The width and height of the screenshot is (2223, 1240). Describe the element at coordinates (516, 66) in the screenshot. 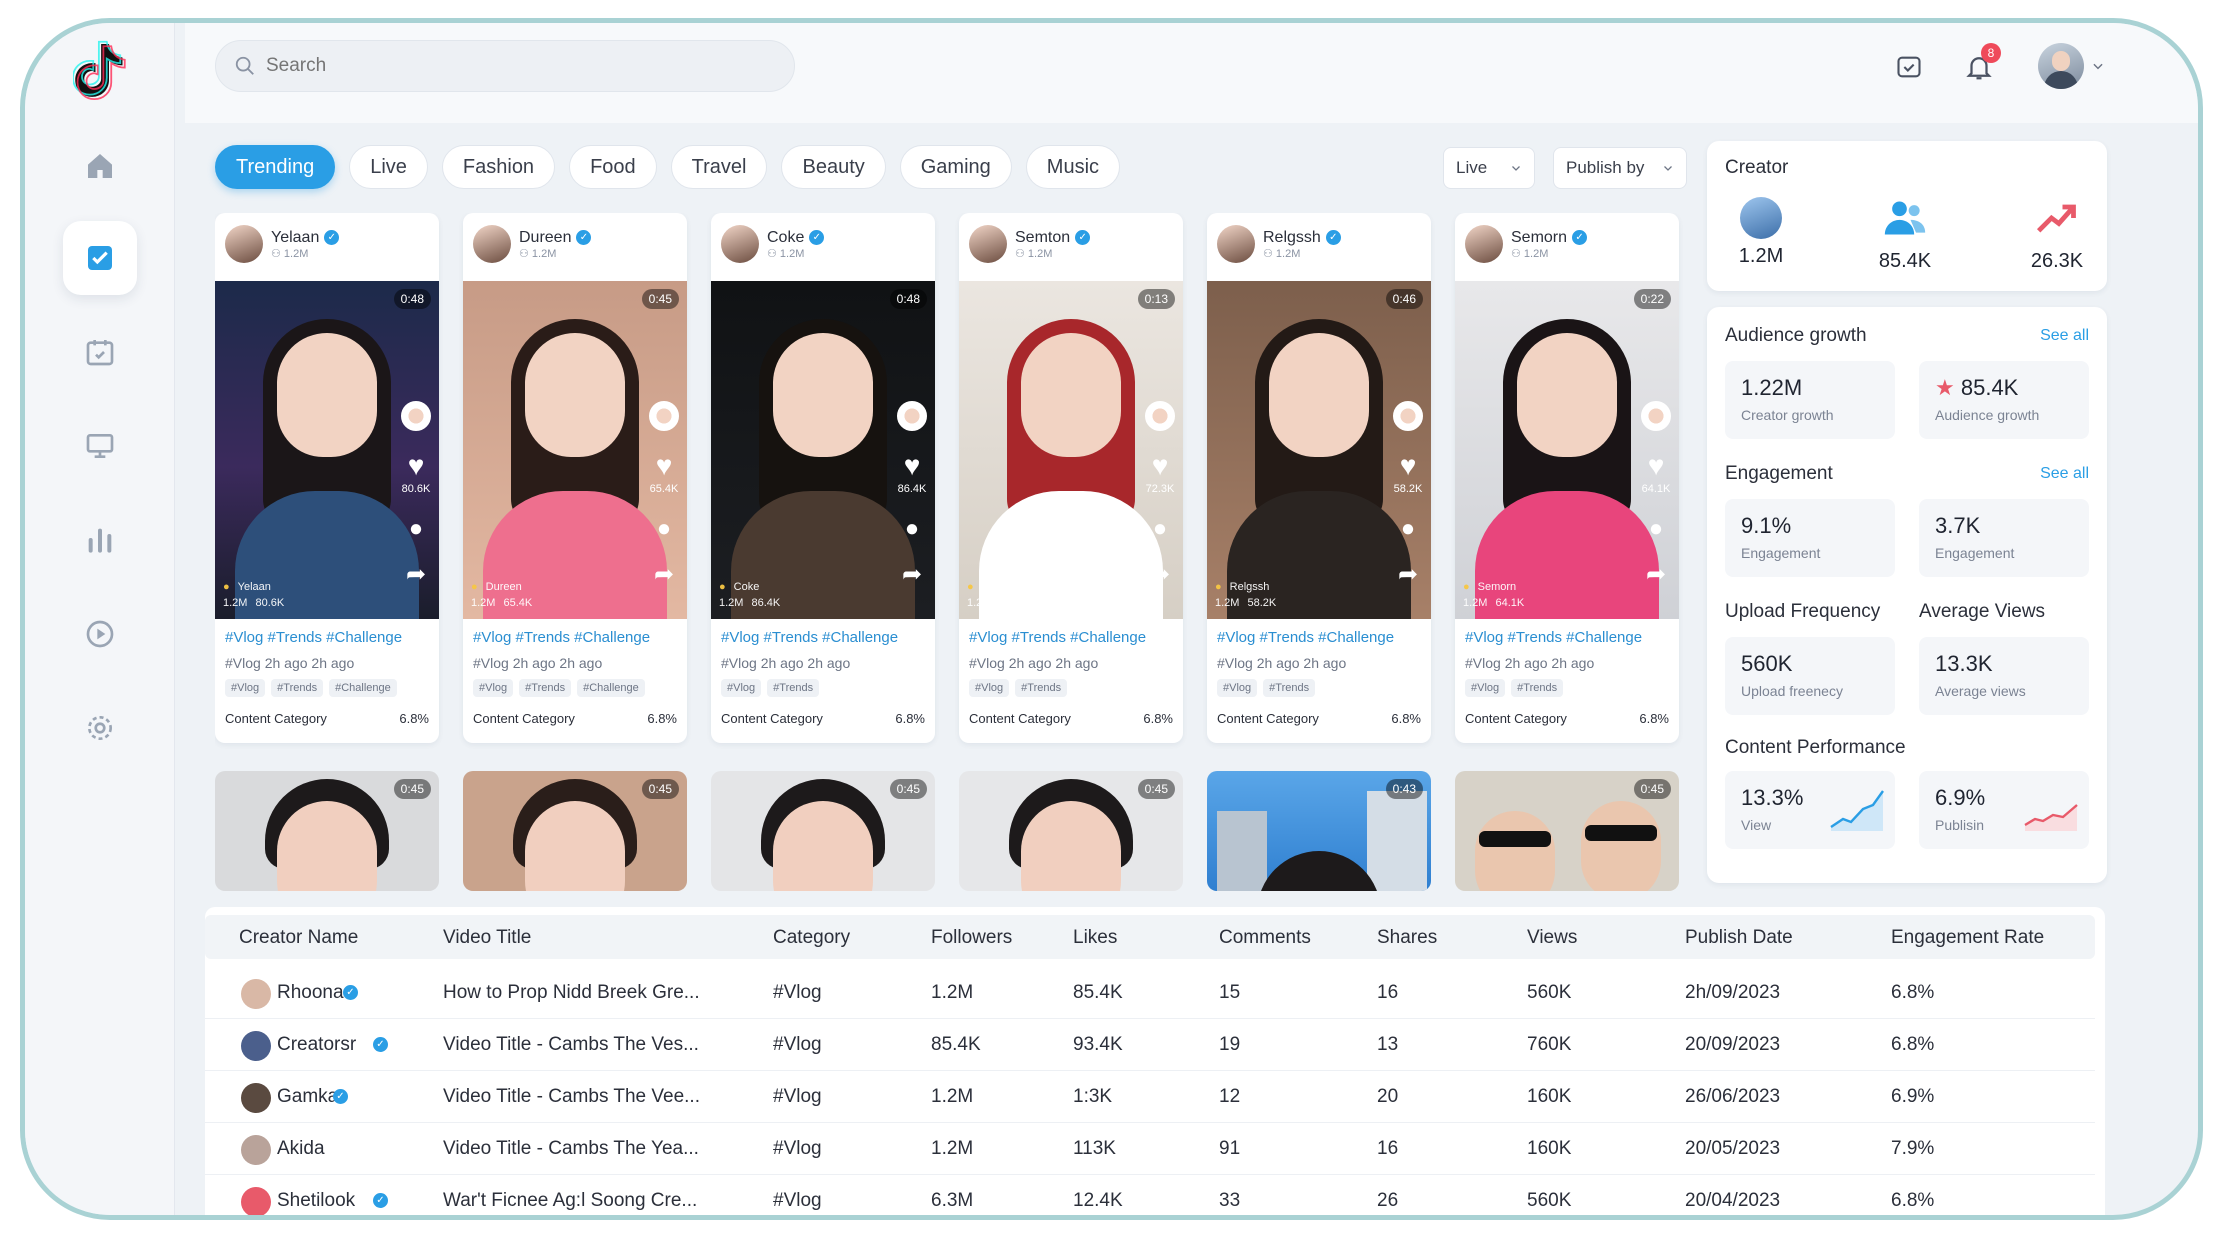

I see `search-input` at that location.